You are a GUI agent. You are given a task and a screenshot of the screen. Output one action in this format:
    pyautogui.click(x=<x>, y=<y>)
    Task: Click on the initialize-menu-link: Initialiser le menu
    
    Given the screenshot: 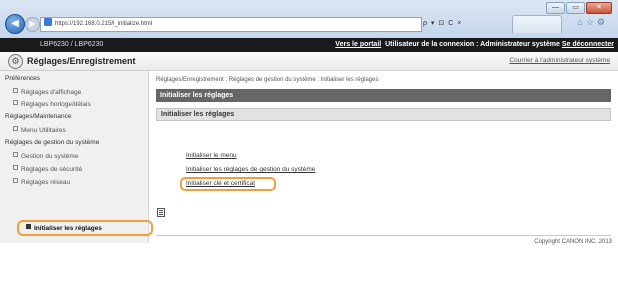 What is the action you would take?
    pyautogui.click(x=211, y=155)
    